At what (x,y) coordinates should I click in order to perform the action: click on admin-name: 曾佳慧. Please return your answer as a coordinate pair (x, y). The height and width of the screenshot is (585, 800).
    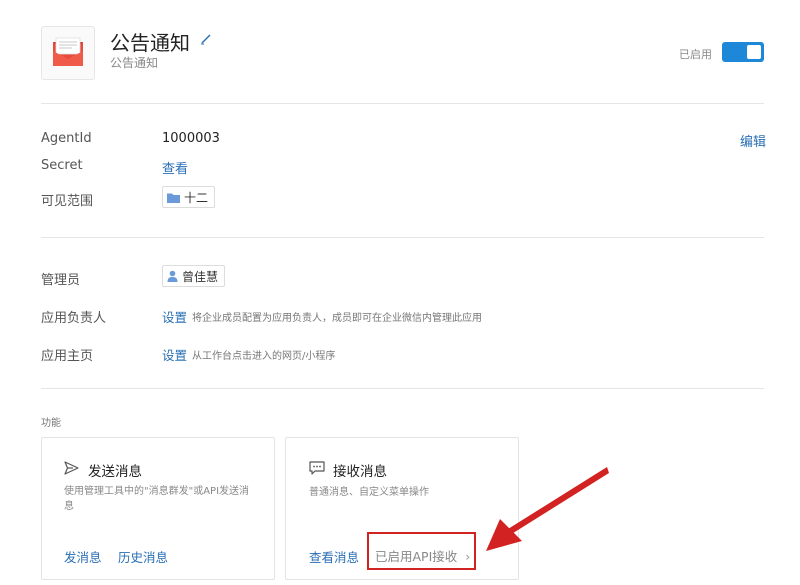
    Looking at the image, I should click on (200, 276).